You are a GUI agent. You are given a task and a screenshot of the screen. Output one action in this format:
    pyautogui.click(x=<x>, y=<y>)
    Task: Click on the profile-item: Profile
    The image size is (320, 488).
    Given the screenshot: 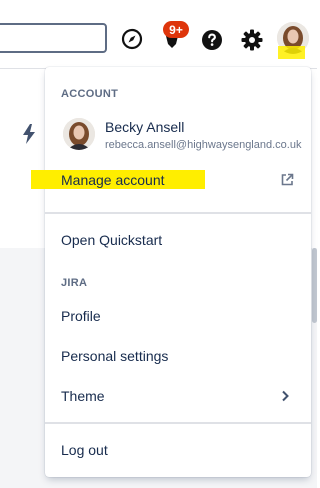 What is the action you would take?
    pyautogui.click(x=81, y=316)
    